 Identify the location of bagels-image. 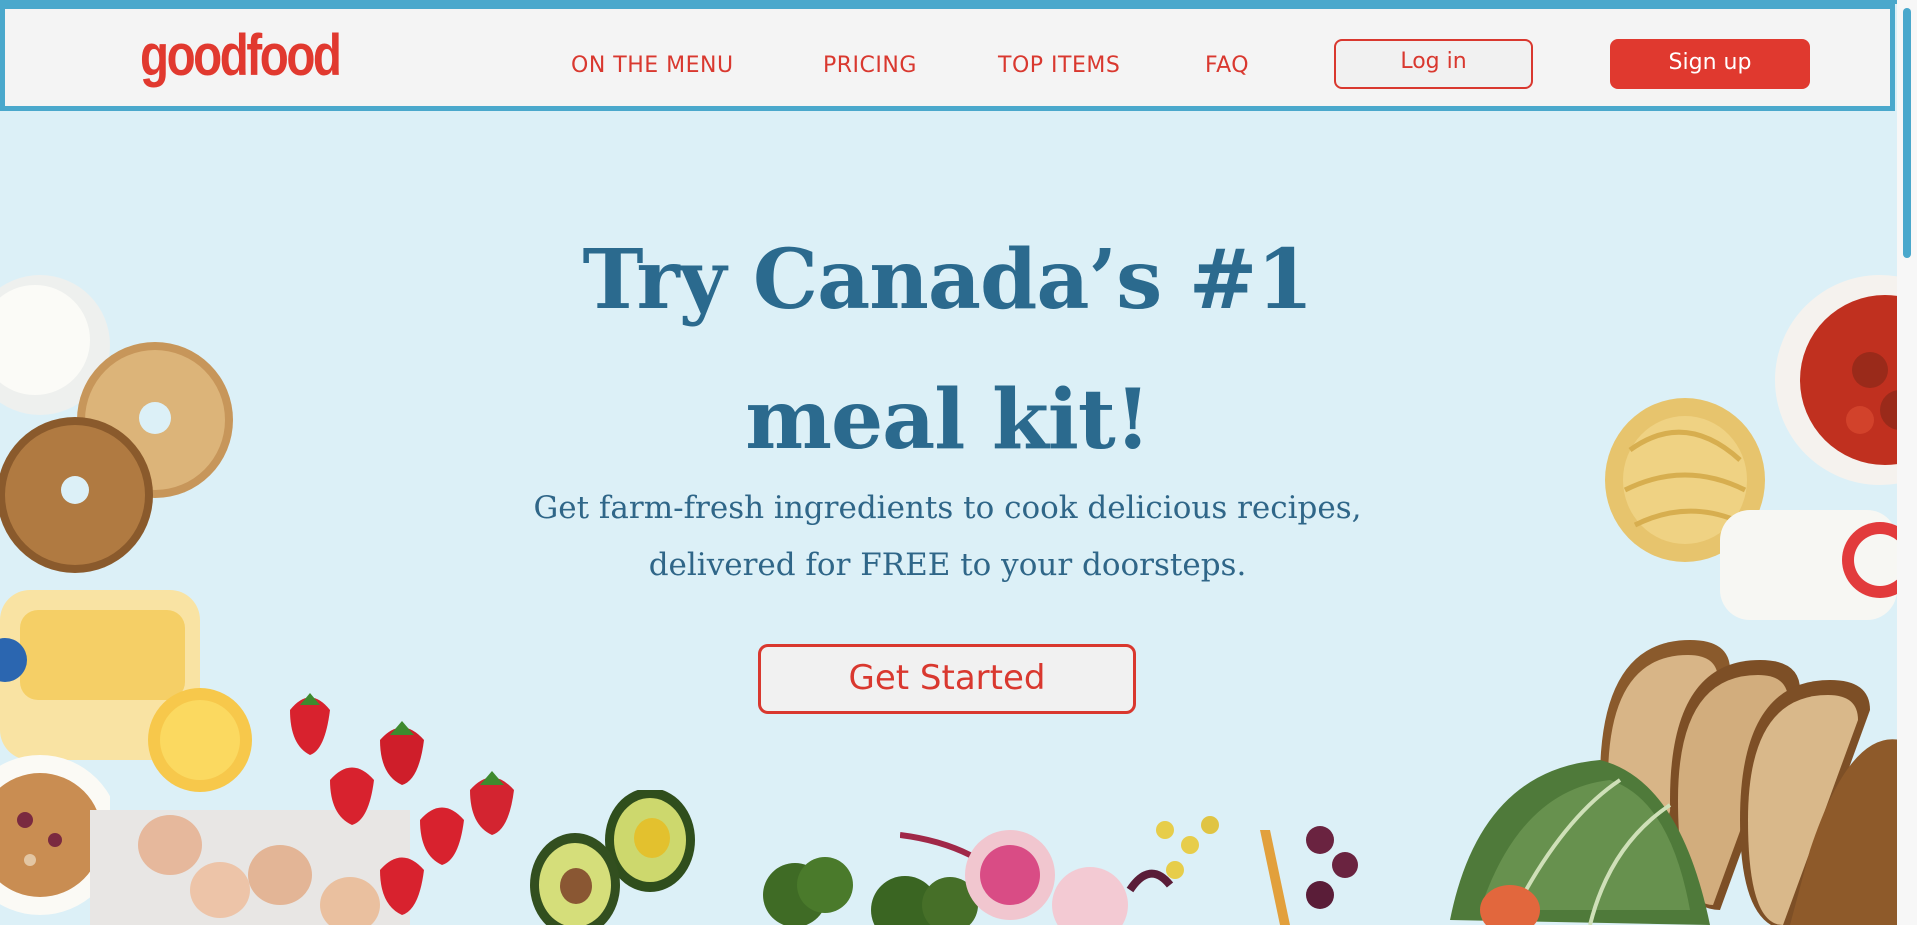
(116, 457).